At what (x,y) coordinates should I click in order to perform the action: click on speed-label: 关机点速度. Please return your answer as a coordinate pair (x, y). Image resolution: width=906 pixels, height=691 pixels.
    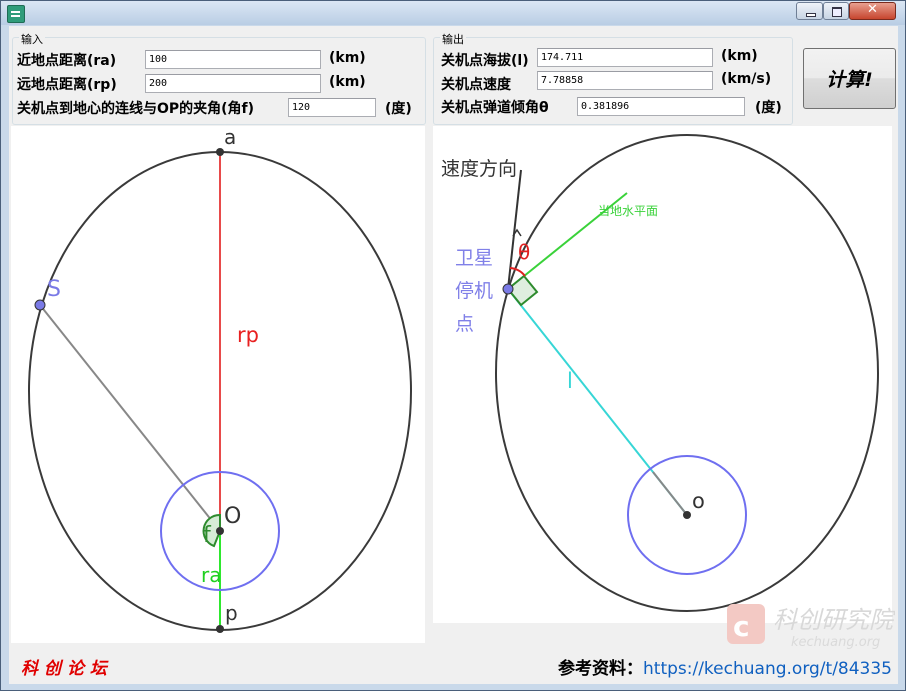
    Looking at the image, I should click on (476, 85).